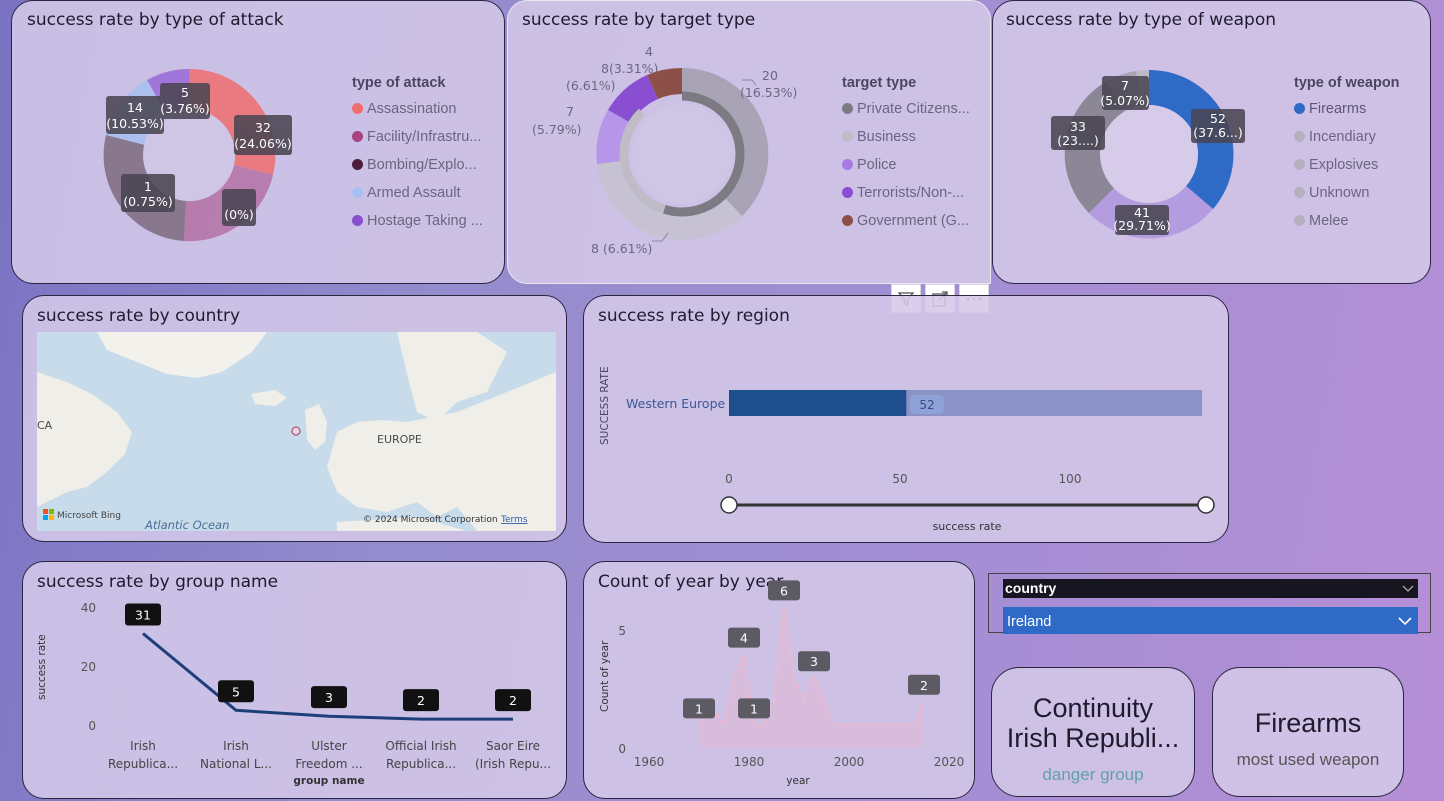 Image resolution: width=1444 pixels, height=801 pixels. I want to click on target-label-5: (5.79%), so click(556, 129).